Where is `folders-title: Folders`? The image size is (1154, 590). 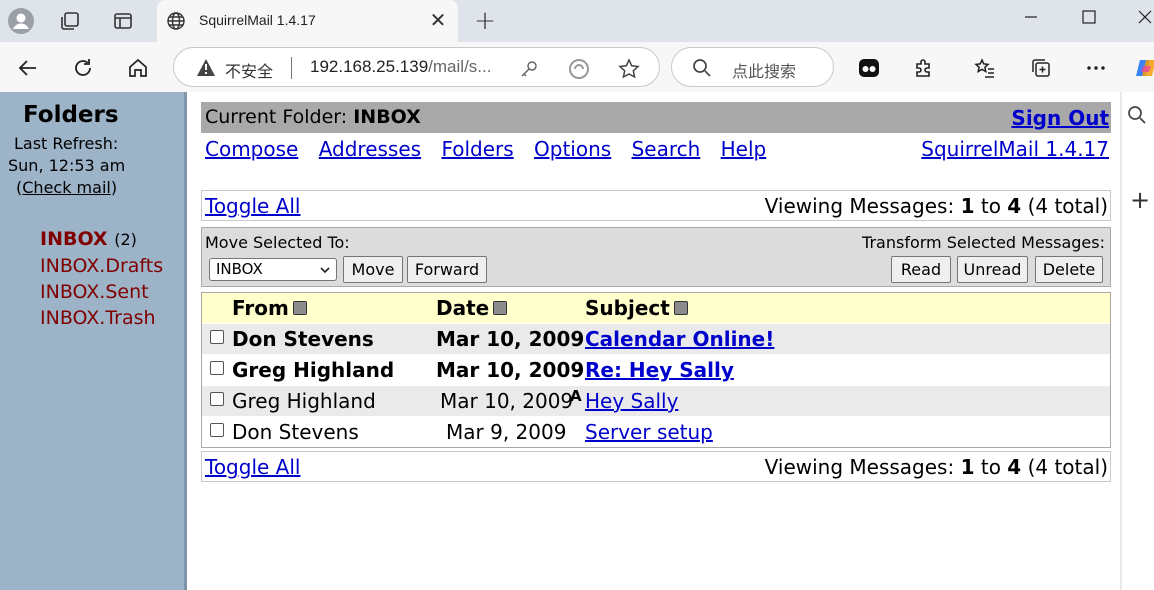
folders-title: Folders is located at coordinates (71, 115).